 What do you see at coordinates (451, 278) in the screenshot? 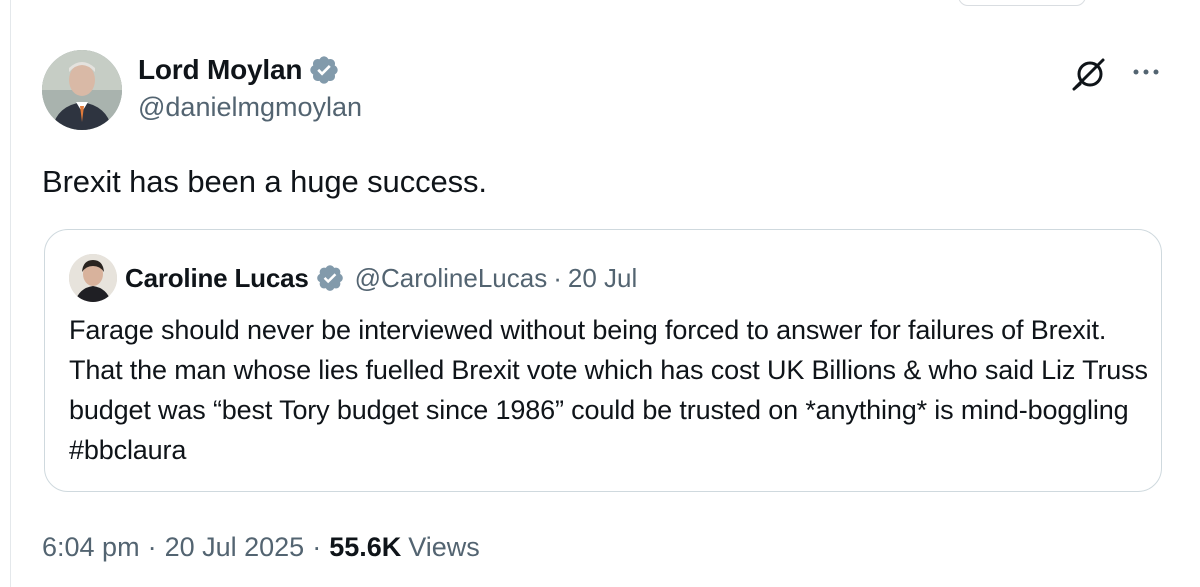
I see `quoted-author-handle: @CarolineLucas` at bounding box center [451, 278].